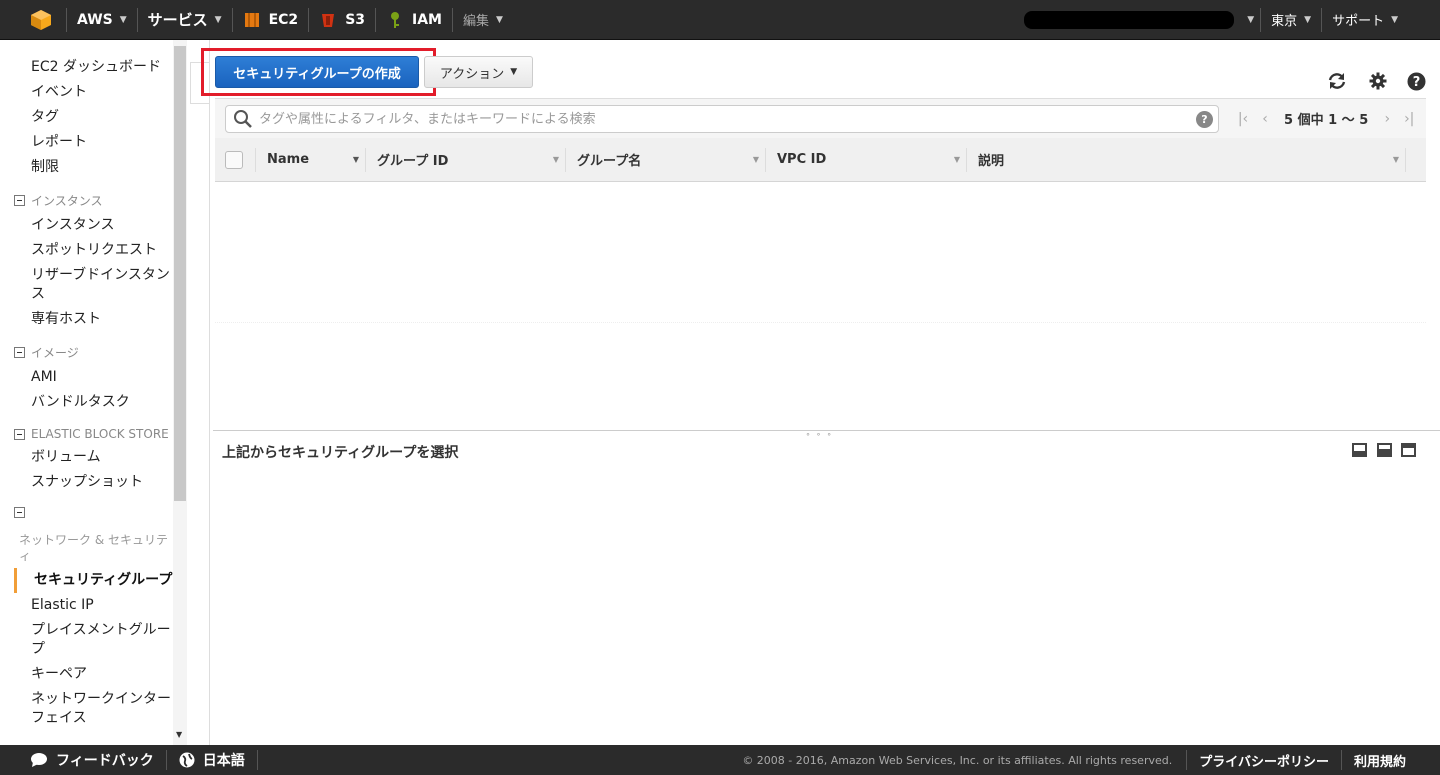 The image size is (1440, 775). I want to click on refresh-icon, so click(1337, 81).